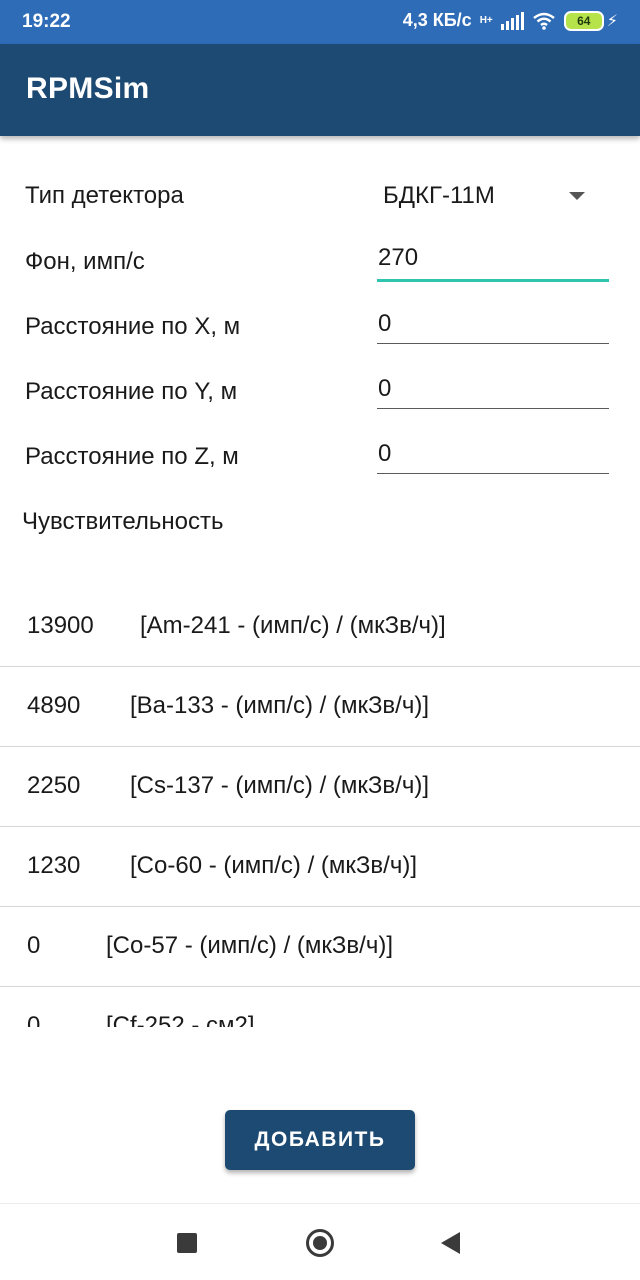 The image size is (640, 1280). I want to click on background-label: Фон, имп/с, so click(85, 261).